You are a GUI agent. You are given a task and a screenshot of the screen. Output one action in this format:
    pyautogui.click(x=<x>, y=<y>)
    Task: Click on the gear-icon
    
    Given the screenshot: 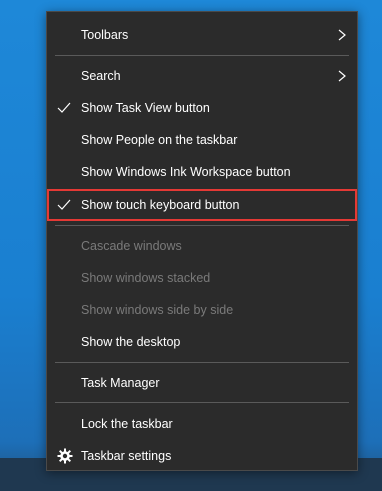 What is the action you would take?
    pyautogui.click(x=65, y=456)
    